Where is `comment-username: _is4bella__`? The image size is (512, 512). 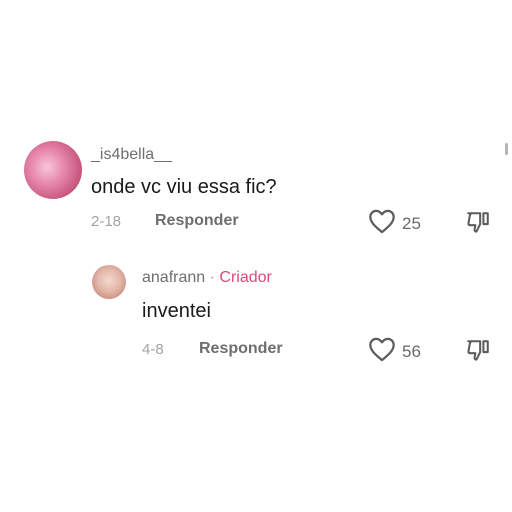
comment-username: _is4bella__ is located at coordinates (131, 155).